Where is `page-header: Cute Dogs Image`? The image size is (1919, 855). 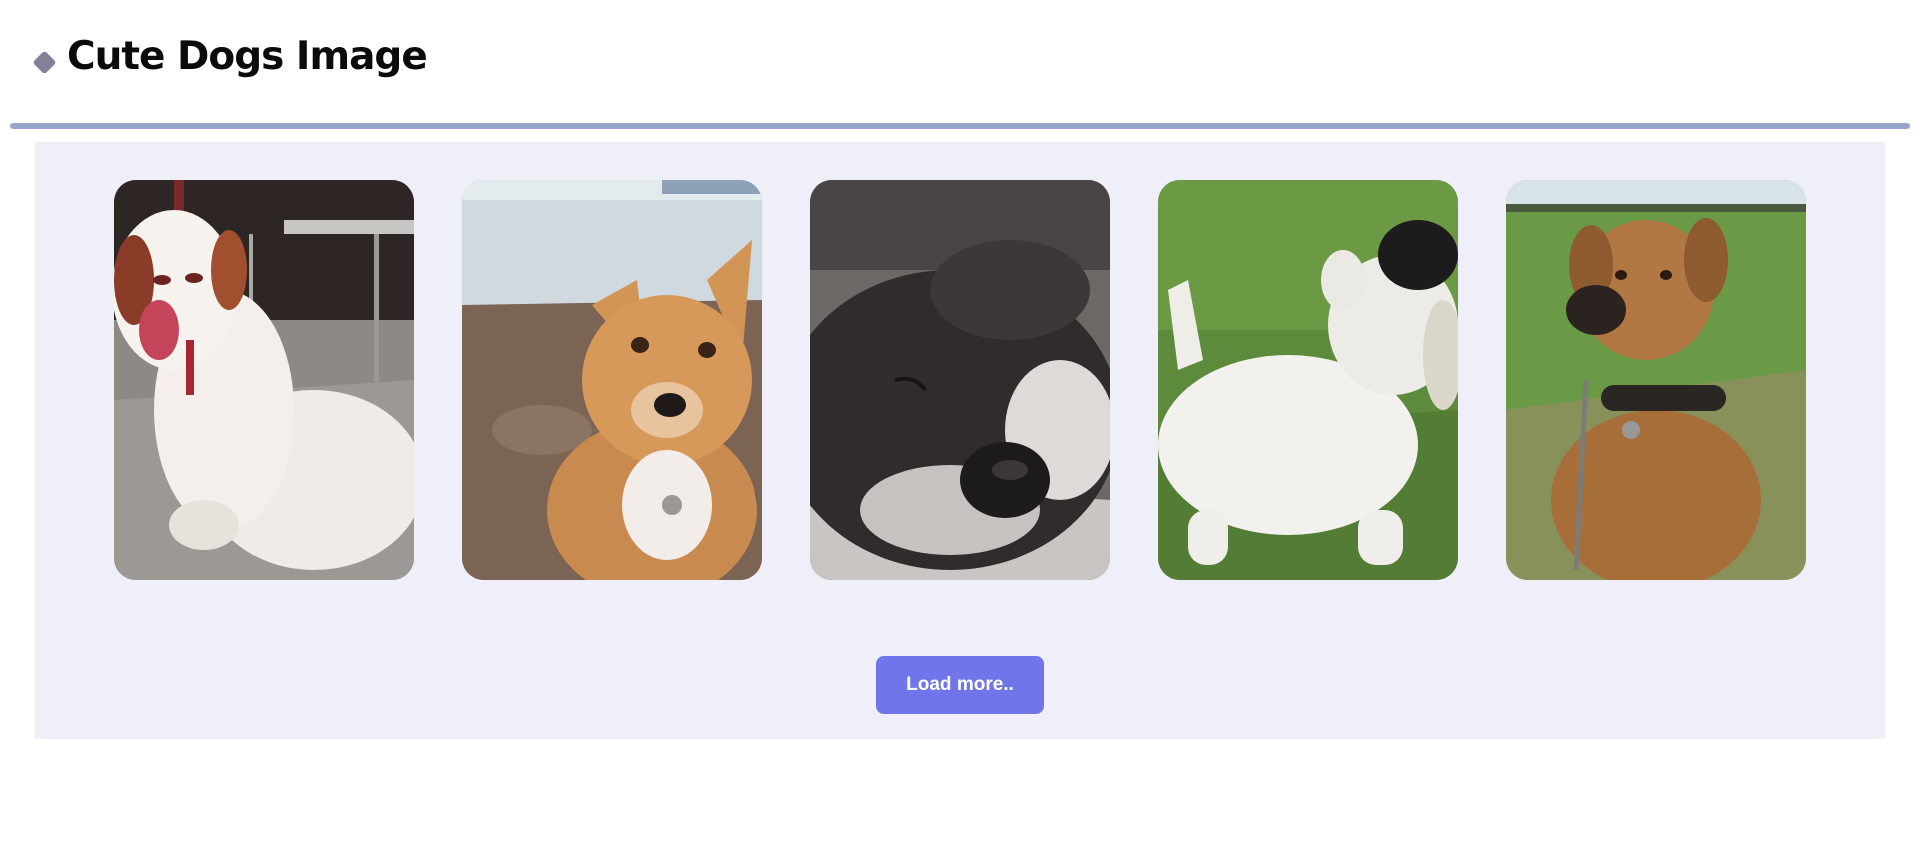
page-header: Cute Dogs Image is located at coordinates (959, 63).